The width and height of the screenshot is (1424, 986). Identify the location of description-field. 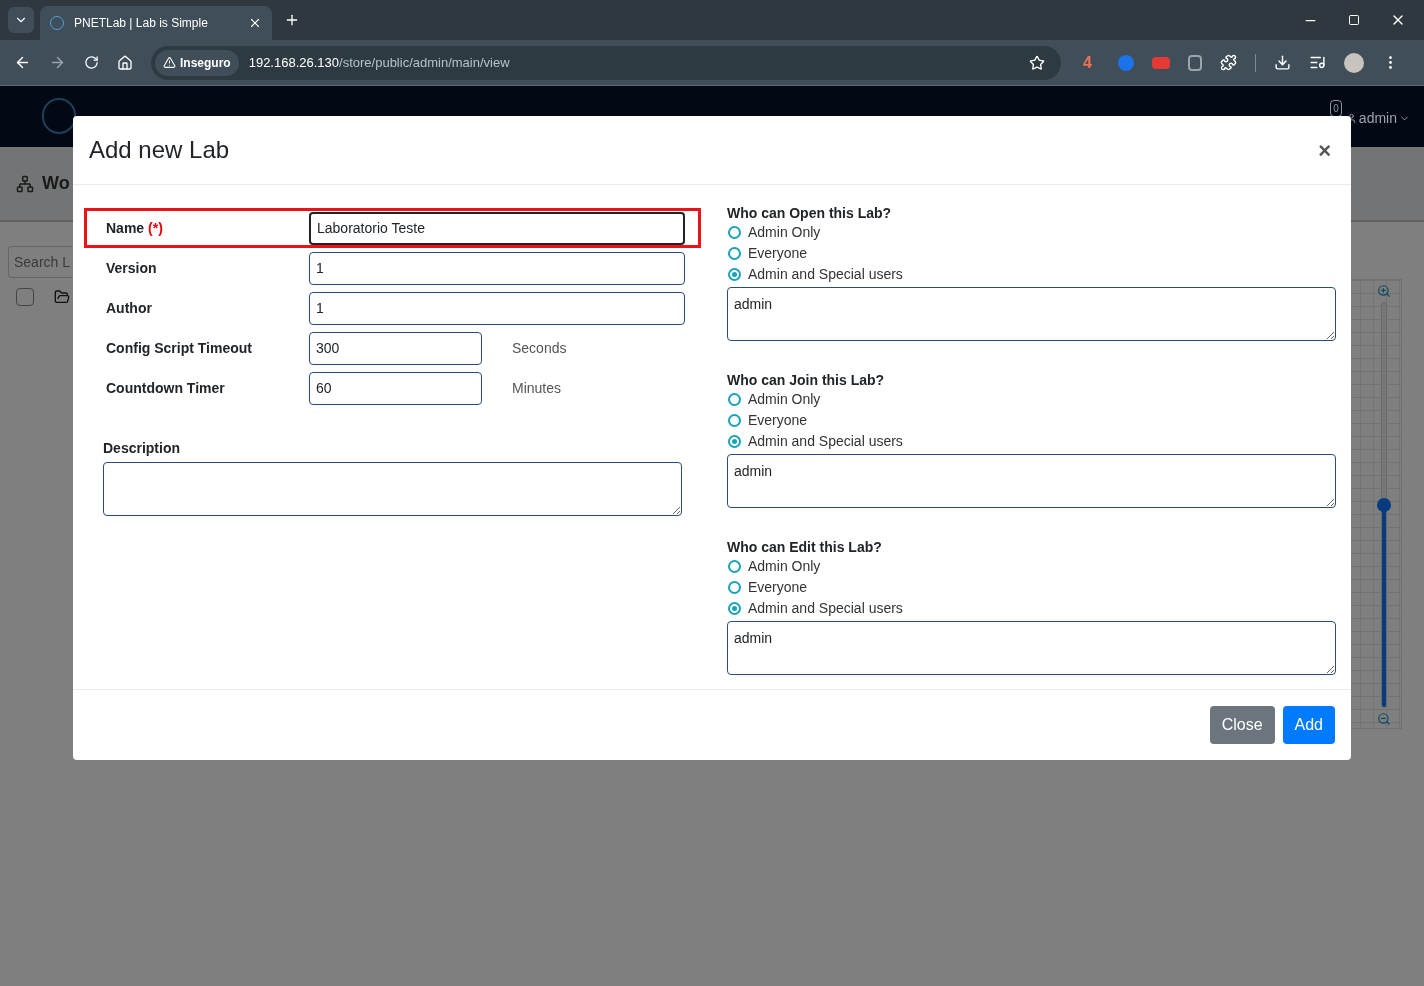
(392, 489).